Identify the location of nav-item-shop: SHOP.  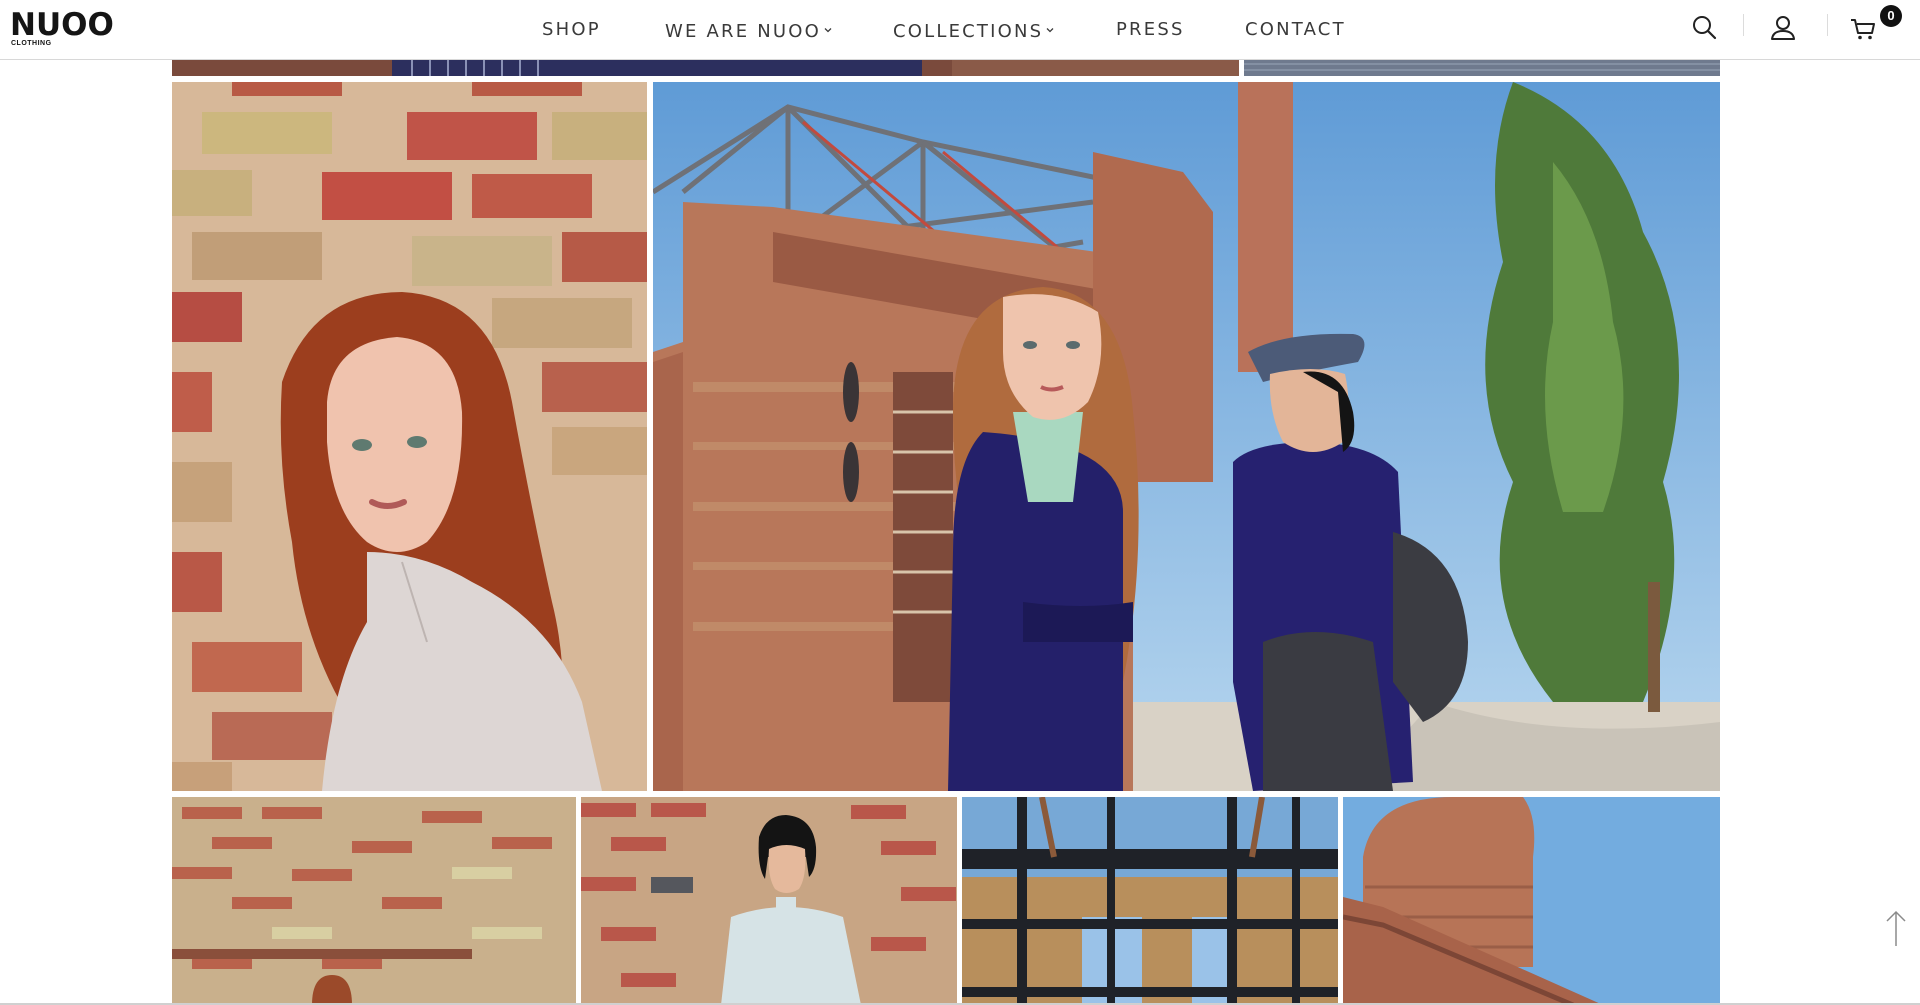
(571, 30).